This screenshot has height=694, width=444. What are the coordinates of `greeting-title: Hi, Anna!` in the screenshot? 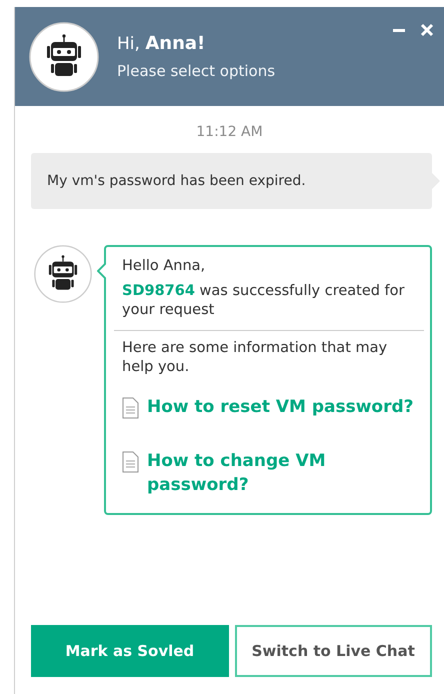 It's located at (161, 43).